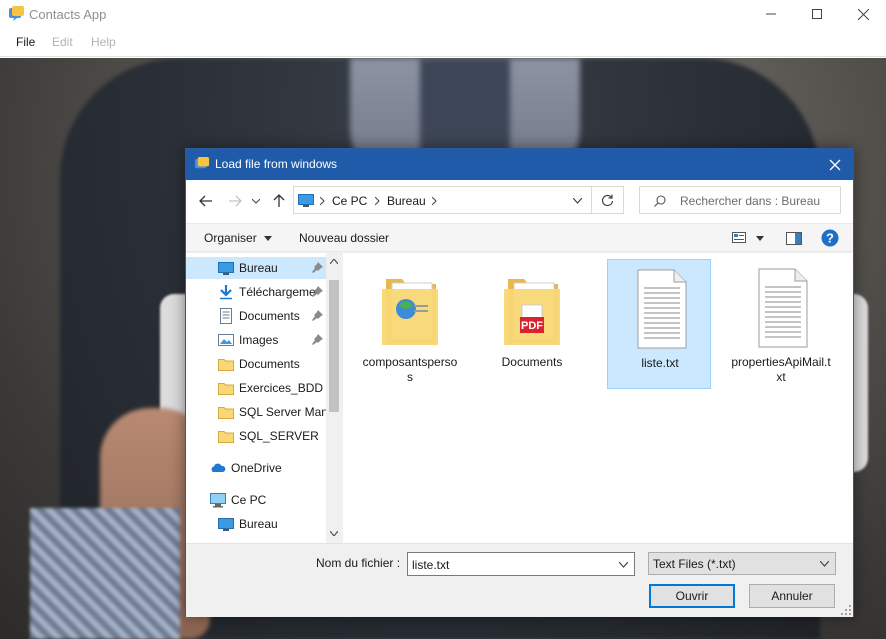 The width and height of the screenshot is (886, 639). I want to click on sidebar-item-documents: Documents, so click(256, 364).